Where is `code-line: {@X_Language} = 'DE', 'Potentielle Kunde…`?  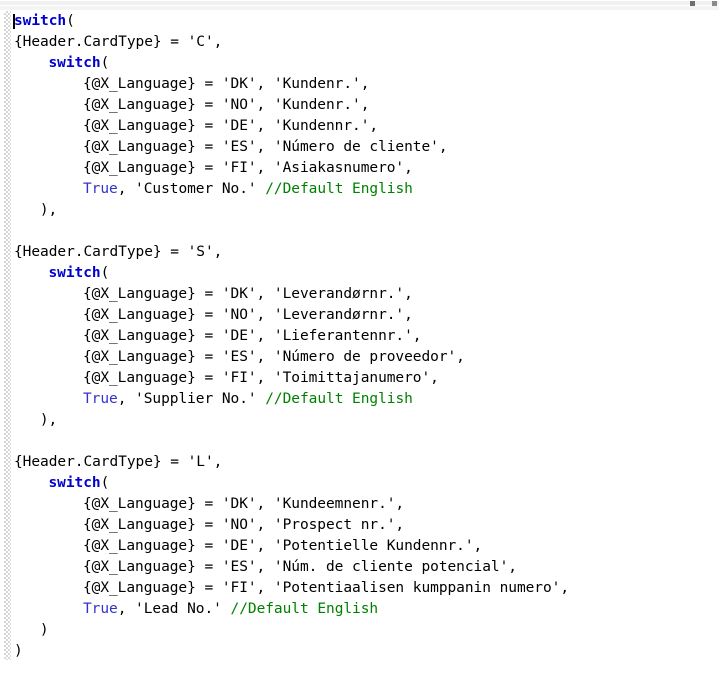
code-line: {@X_Language} = 'DE', 'Potentielle Kunde… is located at coordinates (359, 546).